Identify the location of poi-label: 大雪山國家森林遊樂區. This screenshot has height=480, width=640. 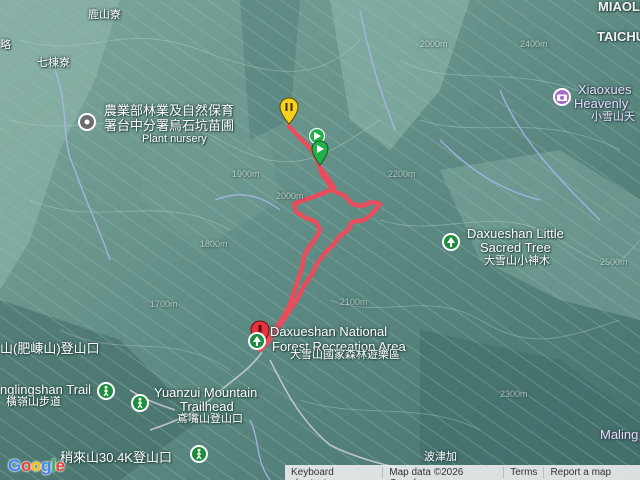
(345, 355).